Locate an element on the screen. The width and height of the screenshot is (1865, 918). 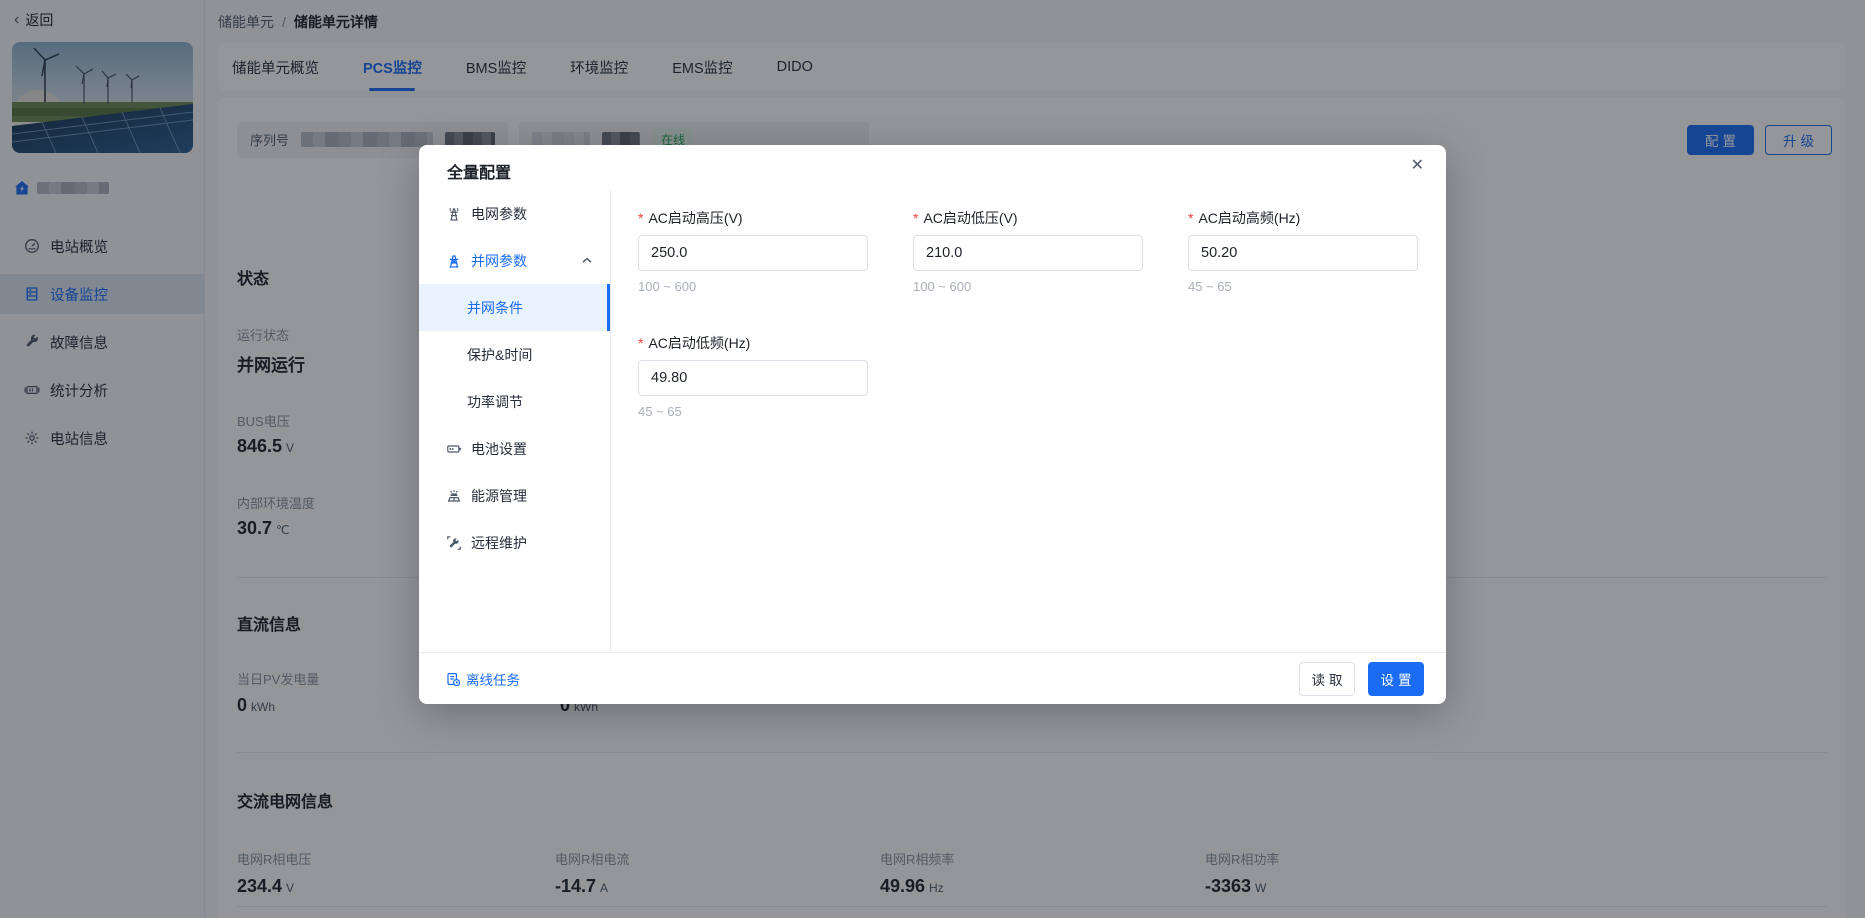
field-ac-start-low-frequency: *AC启动低频(Hz) 45 ~ 65 is located at coordinates (753, 375).